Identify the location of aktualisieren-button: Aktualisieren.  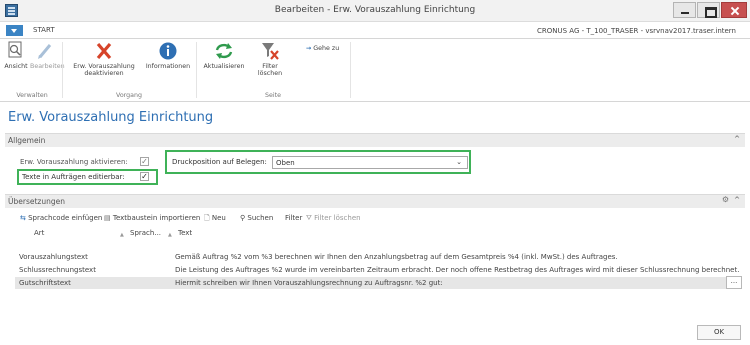
(224, 55).